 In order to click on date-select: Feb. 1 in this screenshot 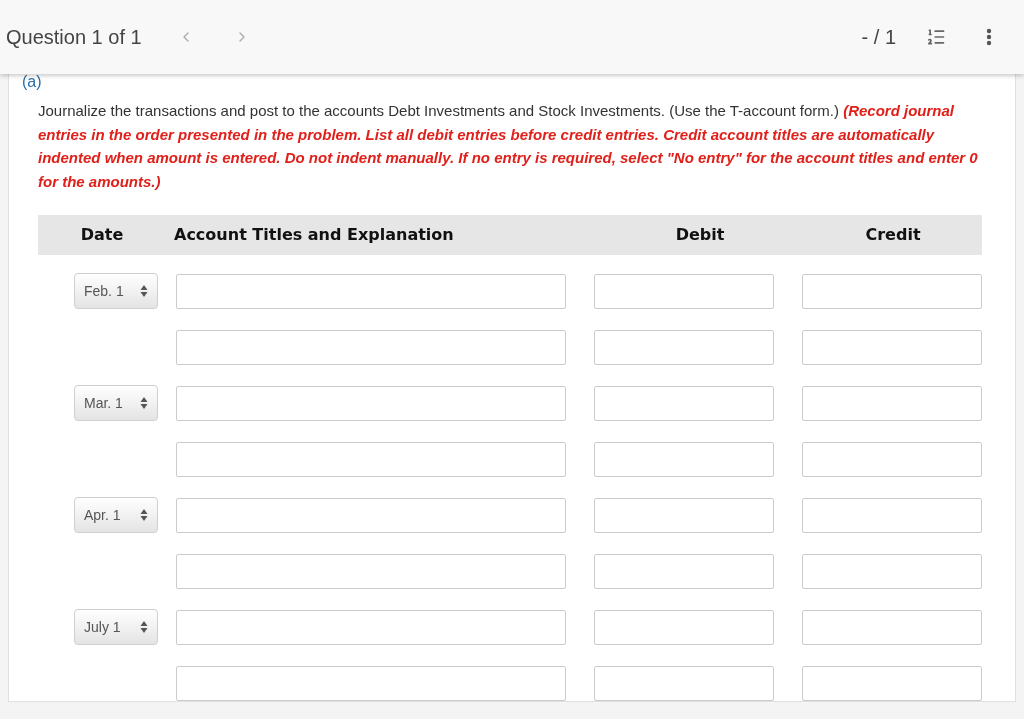, I will do `click(116, 291)`.